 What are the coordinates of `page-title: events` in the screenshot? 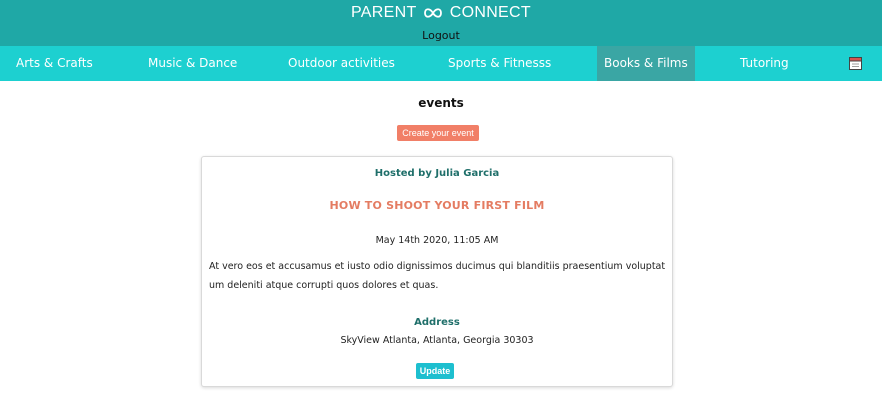 It's located at (441, 103).